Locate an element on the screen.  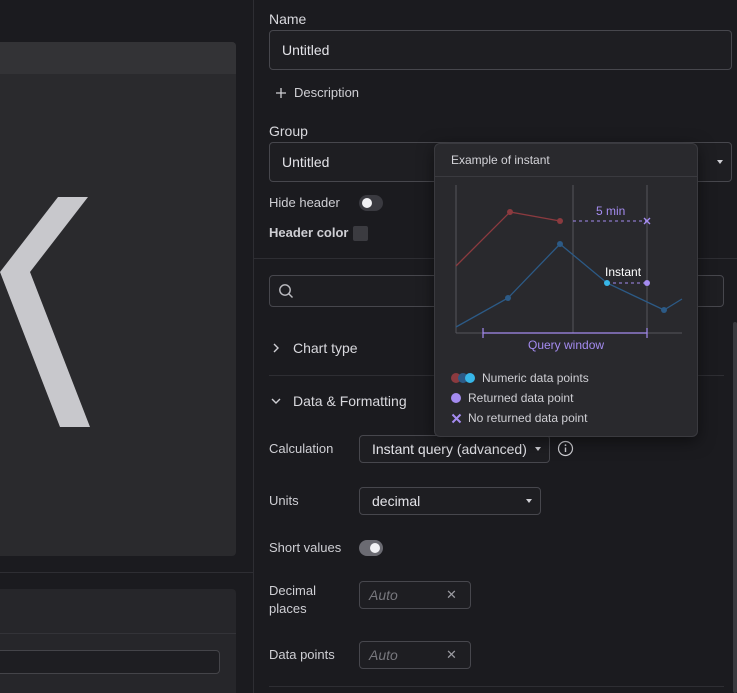
calculation-select: Instant query (advanced) is located at coordinates (454, 449).